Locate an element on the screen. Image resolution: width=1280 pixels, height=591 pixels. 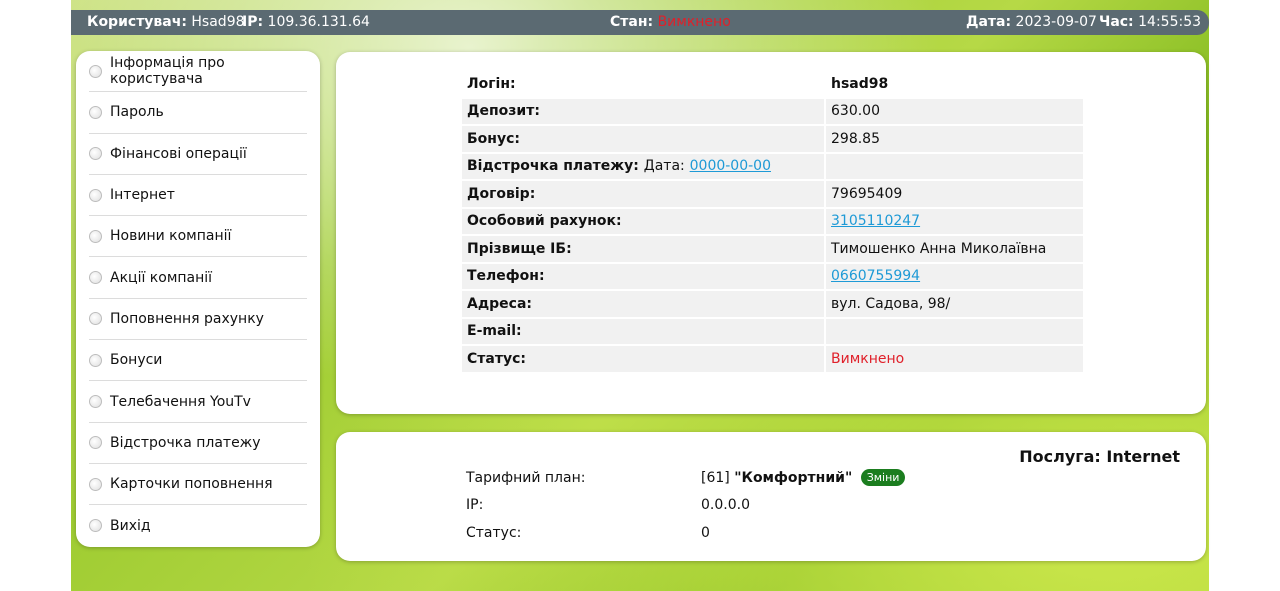
service-title: Послуга: Internet is located at coordinates (1099, 456).